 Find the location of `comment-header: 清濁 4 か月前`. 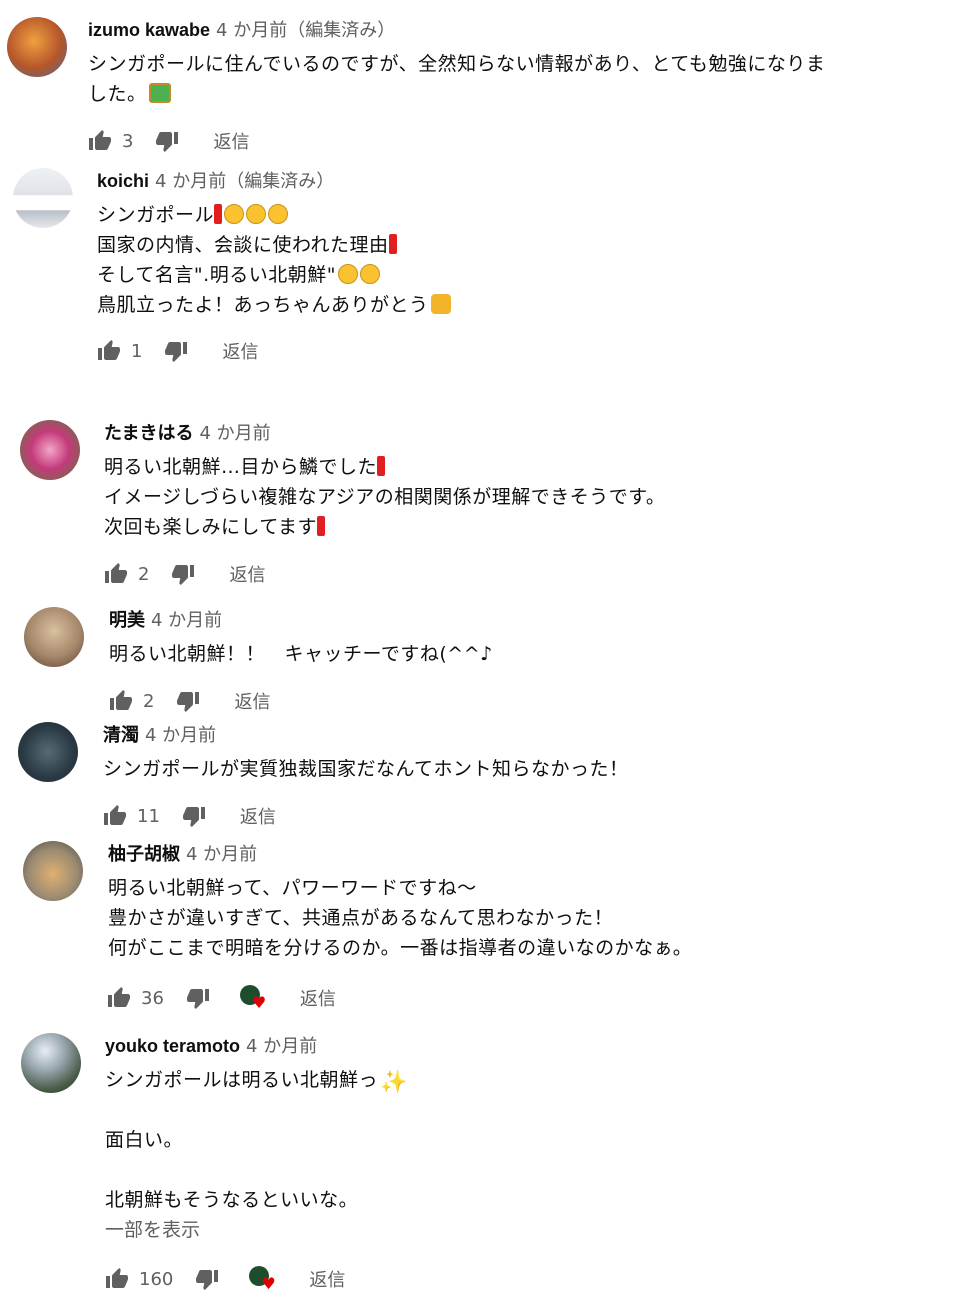

comment-header: 清濁 4 か月前 is located at coordinates (366, 735).